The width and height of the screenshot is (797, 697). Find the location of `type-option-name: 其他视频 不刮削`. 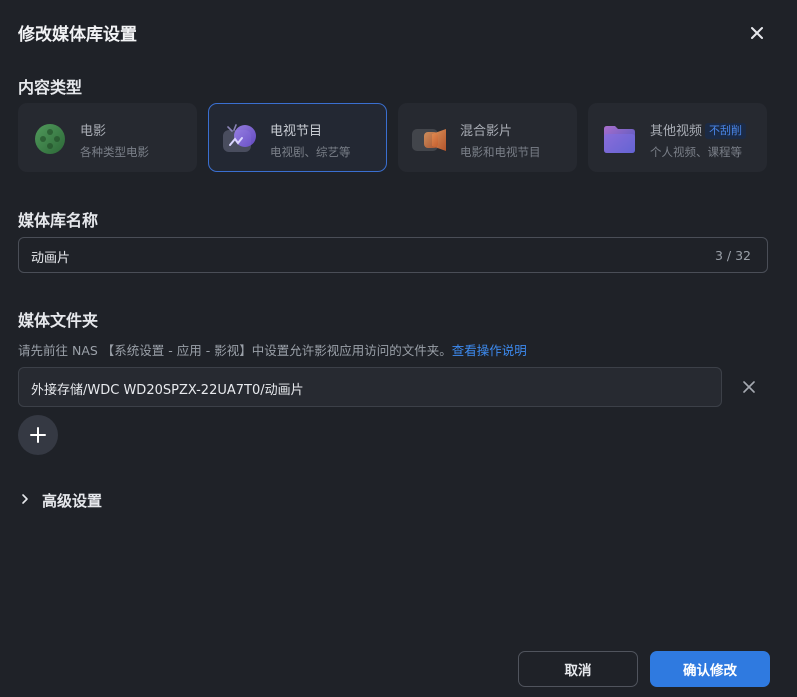

type-option-name: 其他视频 不刮削 is located at coordinates (698, 129).